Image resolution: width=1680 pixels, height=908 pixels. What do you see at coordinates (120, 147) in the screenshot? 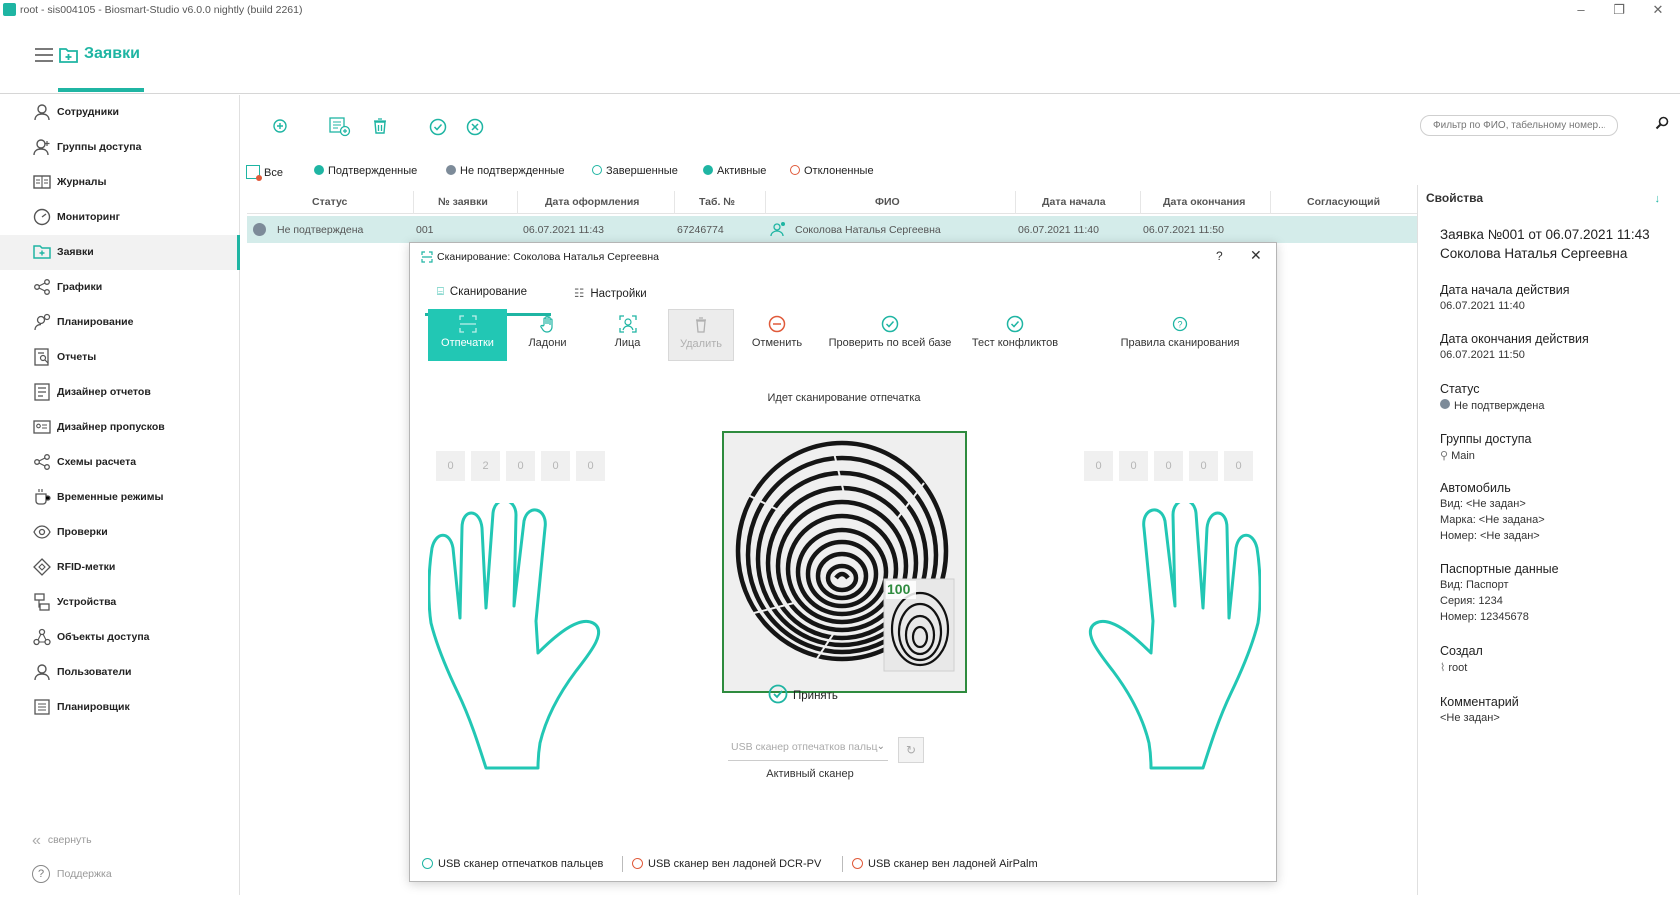
I see `sidebar-item-access-groups: Группы доступа` at bounding box center [120, 147].